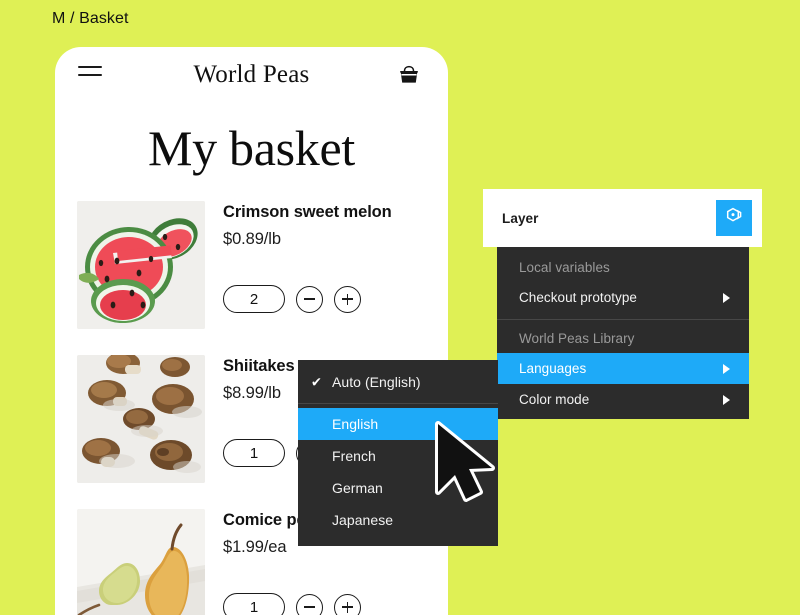 The image size is (800, 615). I want to click on breadcrumb: M / Basket, so click(90, 18).